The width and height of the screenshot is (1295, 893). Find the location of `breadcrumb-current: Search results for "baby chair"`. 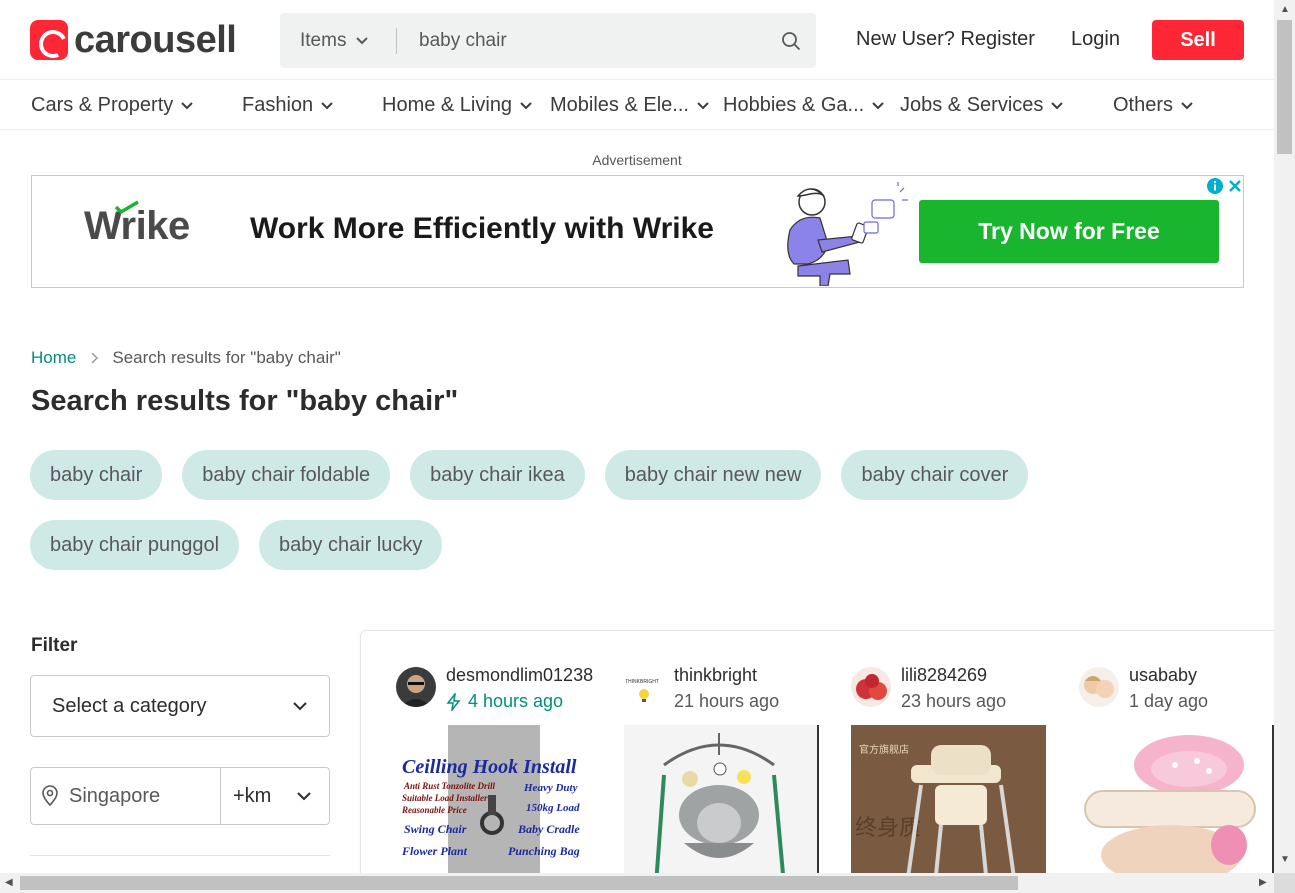

breadcrumb-current: Search results for "baby chair" is located at coordinates (226, 357).